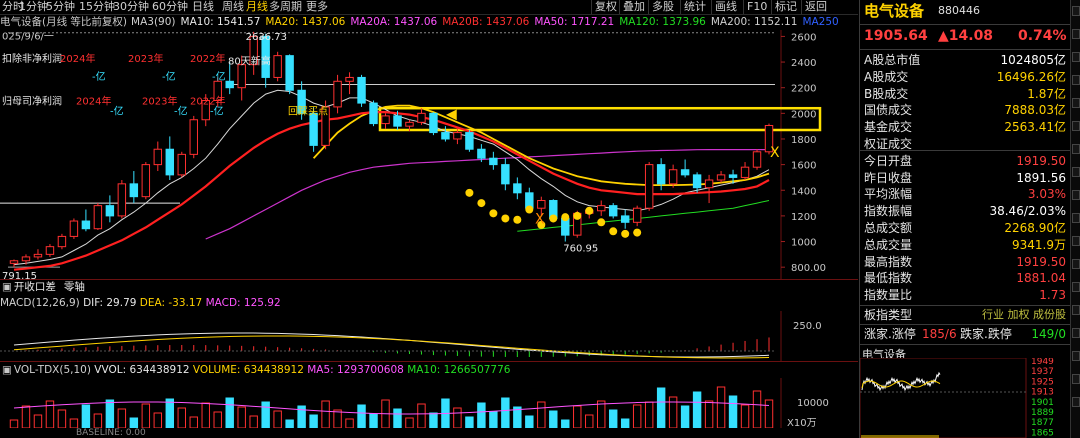  What do you see at coordinates (257, 7) in the screenshot?
I see `period-tab-8: 月线` at bounding box center [257, 7].